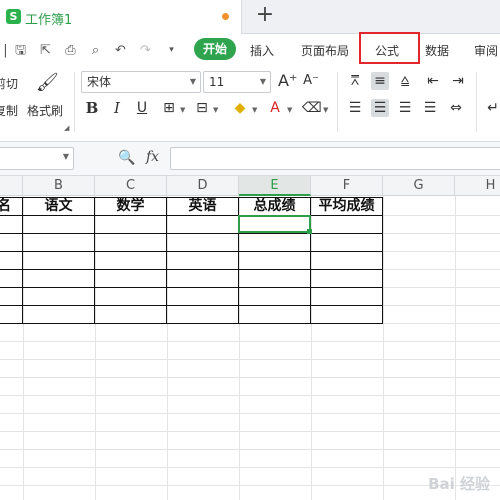 The height and width of the screenshot is (500, 500). Describe the element at coordinates (456, 108) in the screenshot. I see `distributed-align-icon: ⇔` at that location.